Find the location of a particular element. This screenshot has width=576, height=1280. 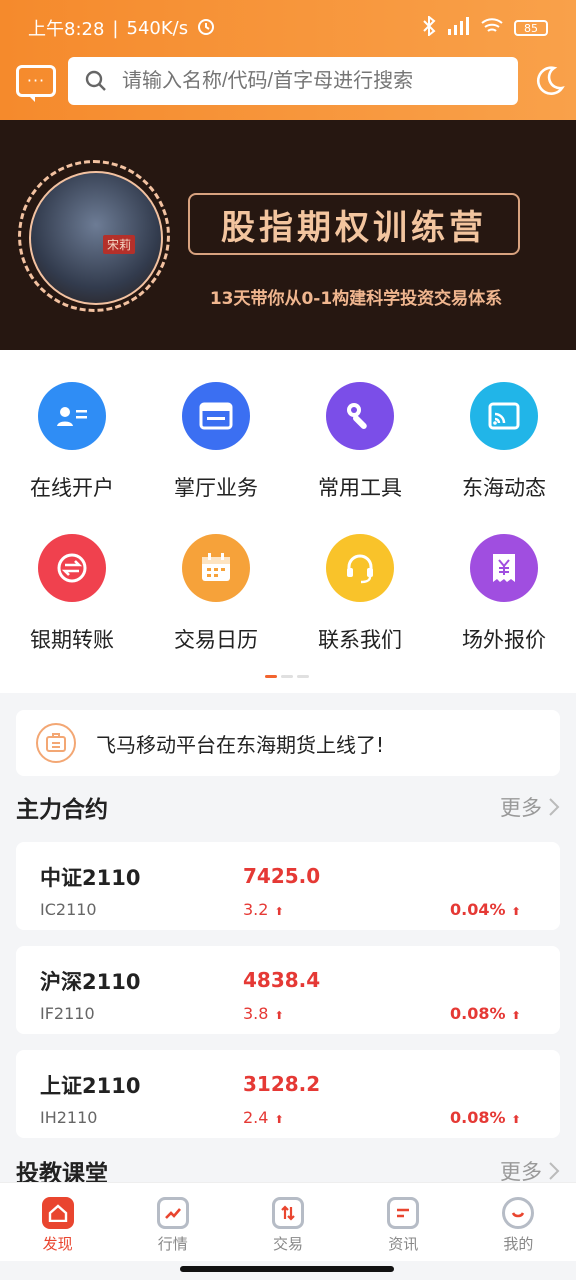

contract-name: 上证2110 is located at coordinates (90, 1086).